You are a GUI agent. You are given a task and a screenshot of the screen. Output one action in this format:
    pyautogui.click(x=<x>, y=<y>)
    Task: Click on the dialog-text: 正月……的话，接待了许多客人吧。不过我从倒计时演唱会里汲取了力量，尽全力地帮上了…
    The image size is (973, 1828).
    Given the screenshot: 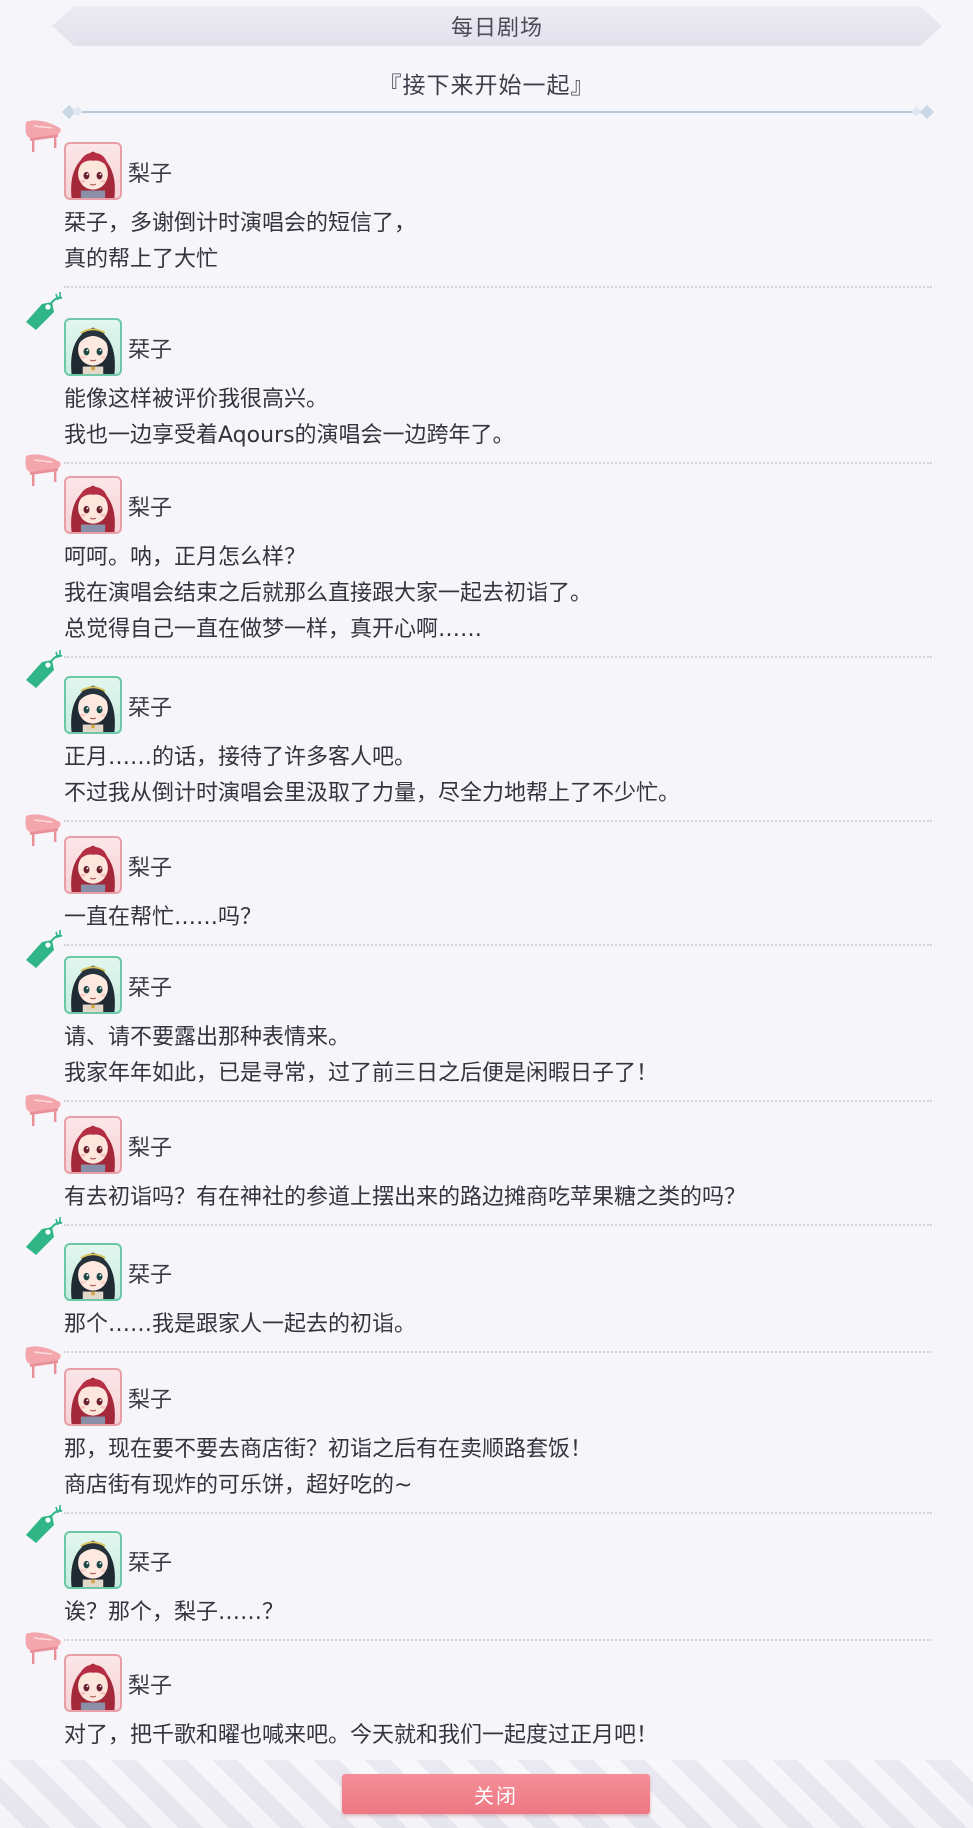 What is the action you would take?
    pyautogui.click(x=372, y=776)
    